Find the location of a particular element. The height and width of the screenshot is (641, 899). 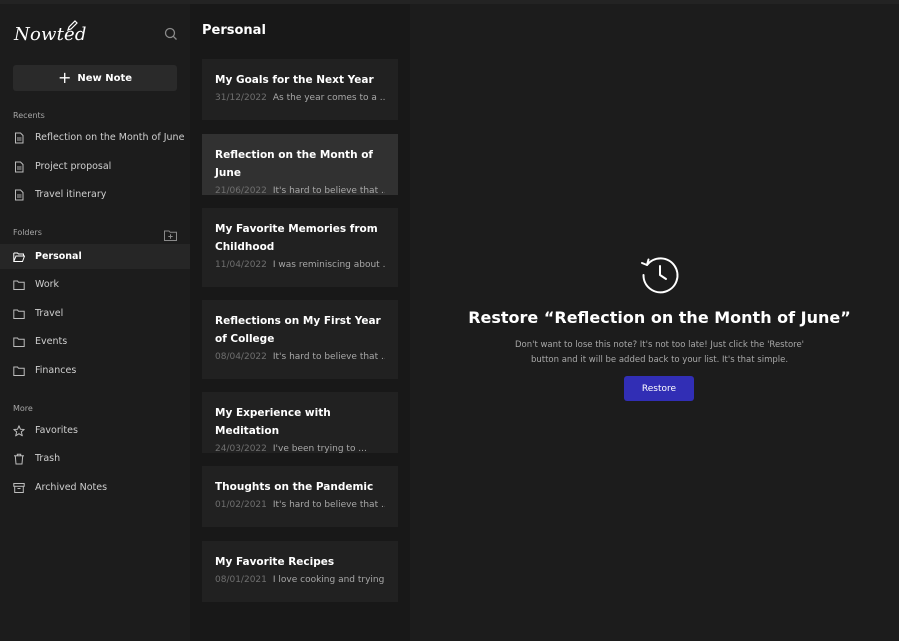

plus-icon: + is located at coordinates (64, 77).